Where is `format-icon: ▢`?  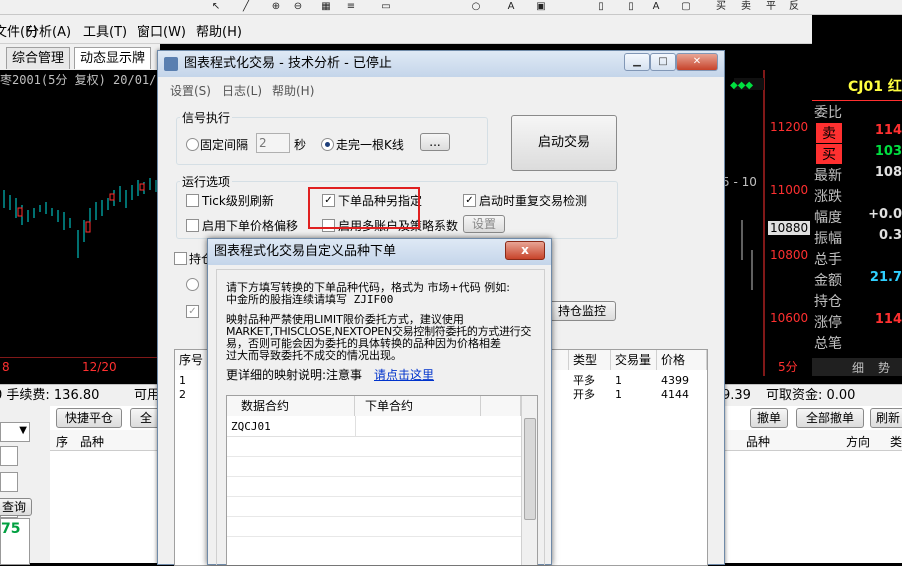 format-icon: ▢ is located at coordinates (686, 6).